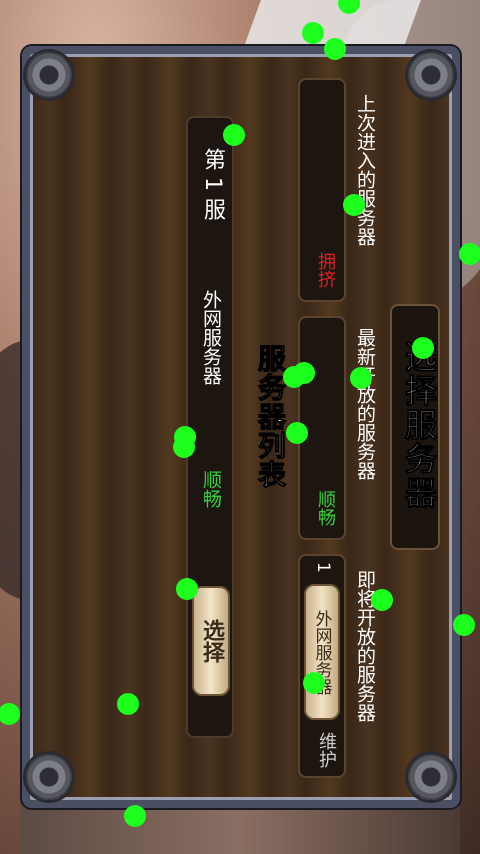 This screenshot has height=854, width=480. Describe the element at coordinates (212, 184) in the screenshot. I see `server-name: 第 1 服` at that location.